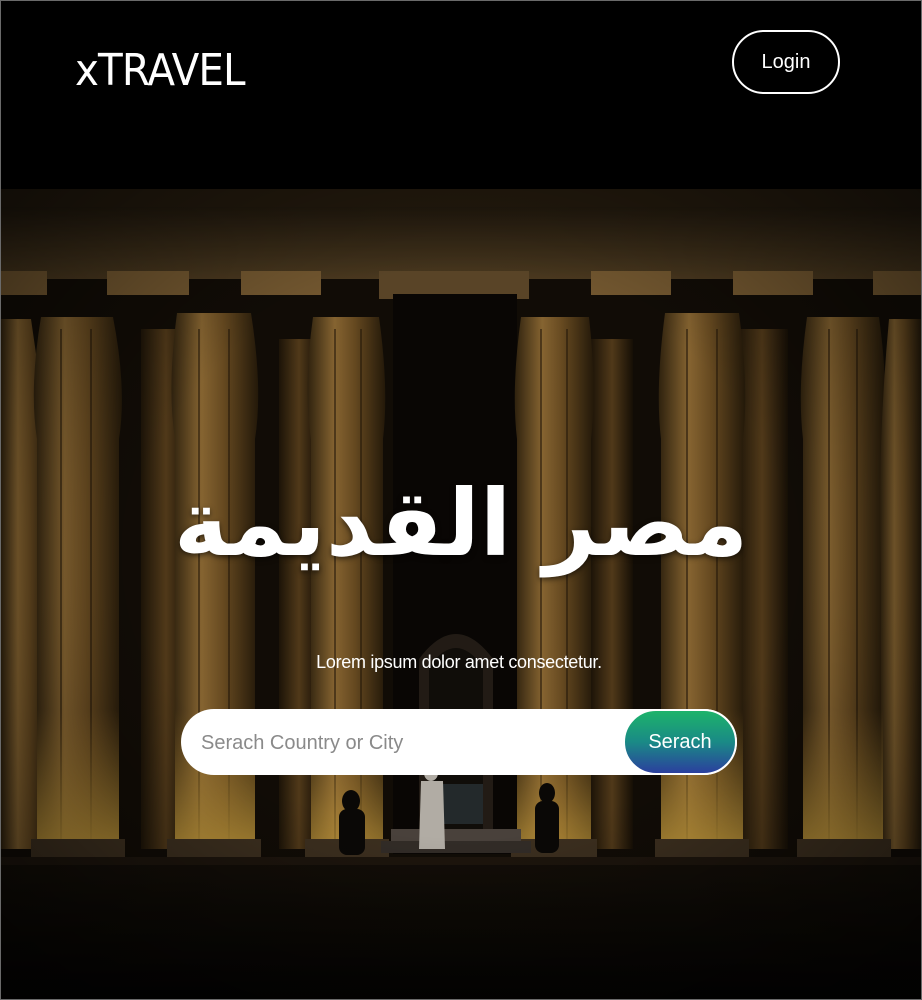  I want to click on search-input, so click(411, 743).